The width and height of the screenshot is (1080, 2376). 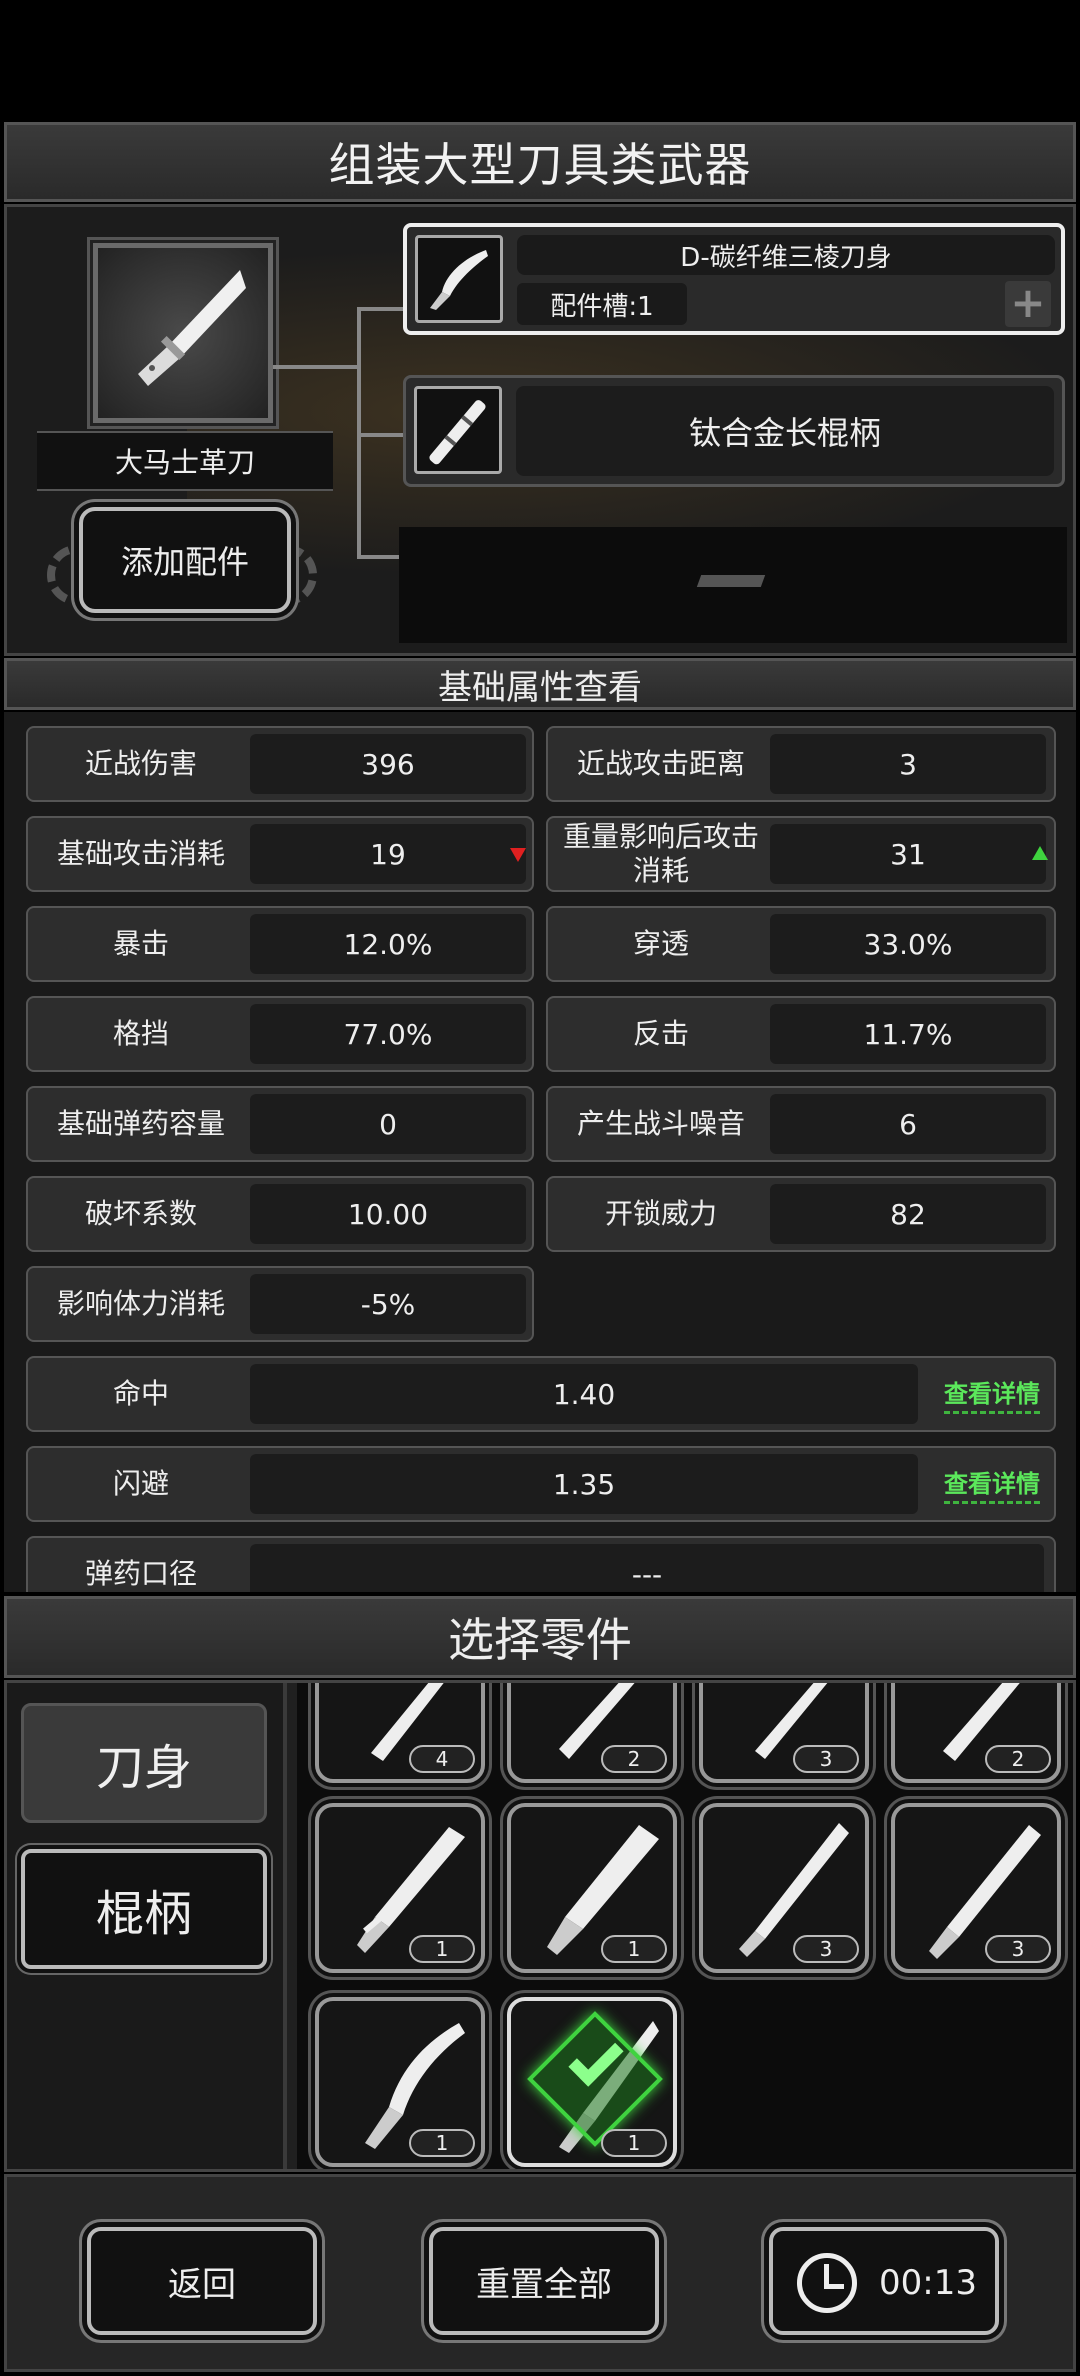 I want to click on status-bar-area, so click(x=540, y=60).